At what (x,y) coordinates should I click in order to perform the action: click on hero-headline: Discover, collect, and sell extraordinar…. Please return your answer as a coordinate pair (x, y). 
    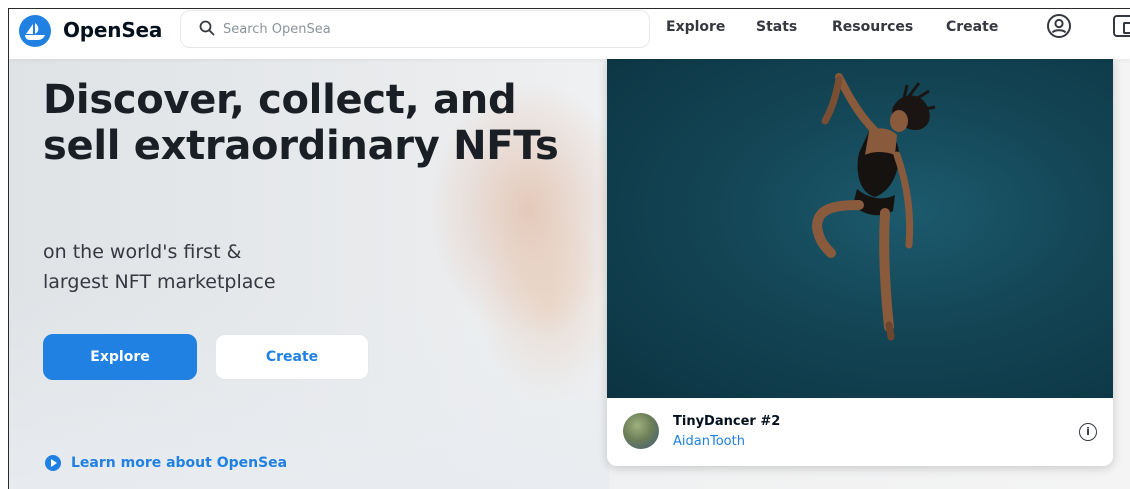
    Looking at the image, I should click on (301, 123).